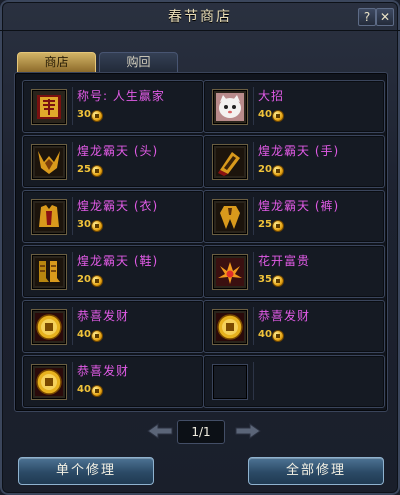  I want to click on dragon-armor-icon, so click(49, 217).